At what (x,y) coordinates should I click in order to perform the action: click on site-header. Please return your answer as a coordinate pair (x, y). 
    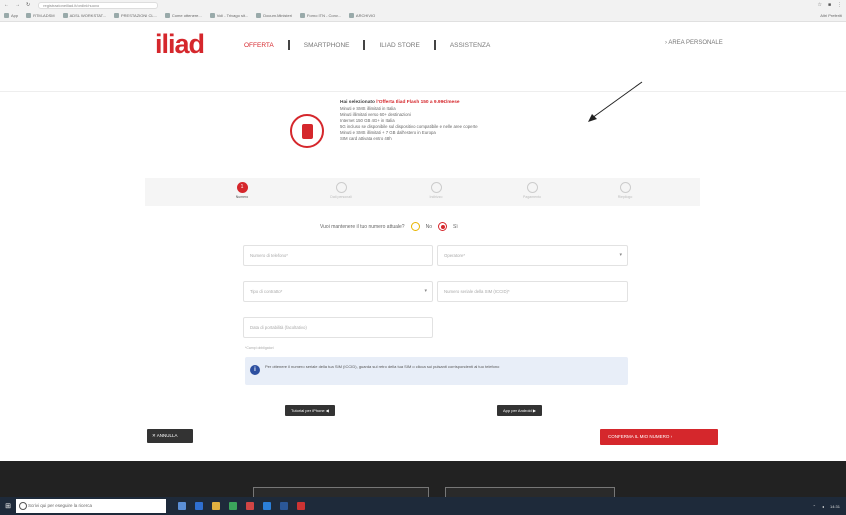
    Looking at the image, I should click on (423, 57).